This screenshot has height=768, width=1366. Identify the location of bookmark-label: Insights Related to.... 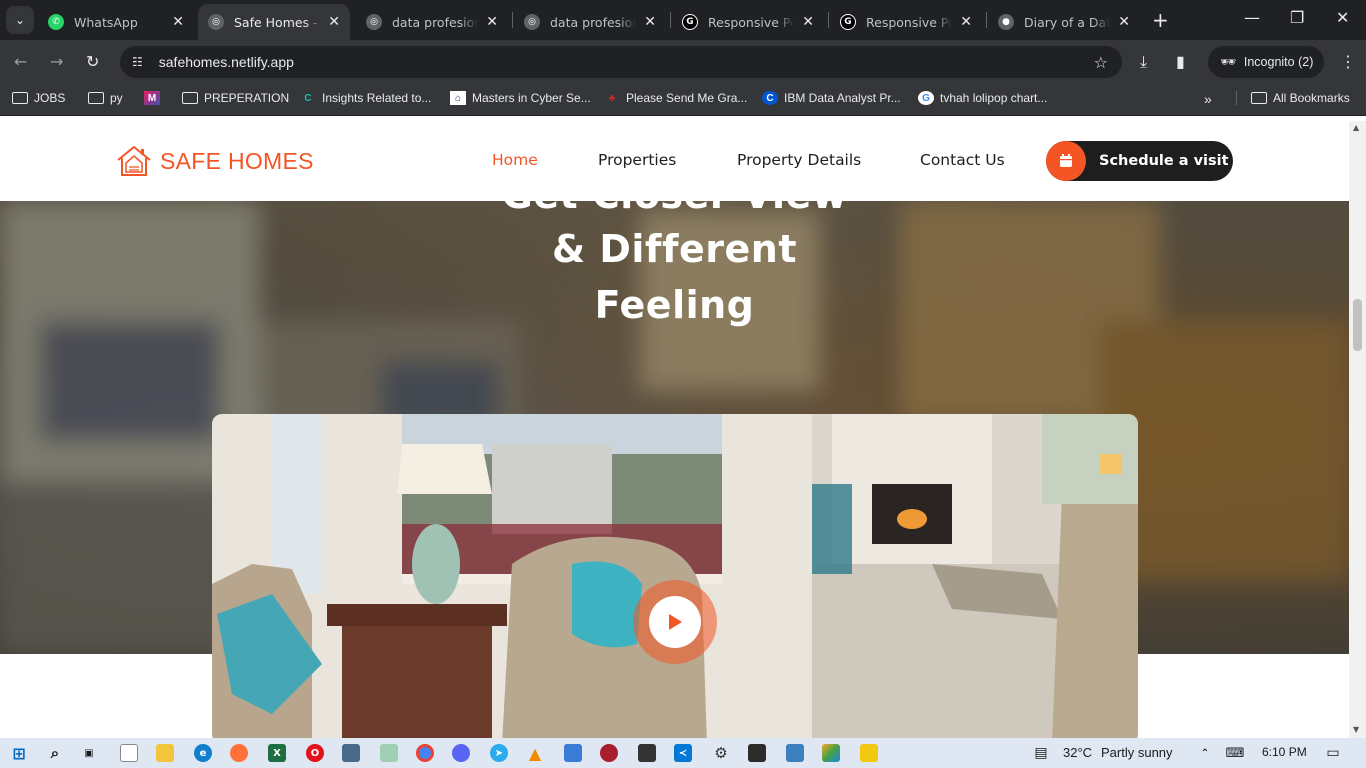
(377, 98).